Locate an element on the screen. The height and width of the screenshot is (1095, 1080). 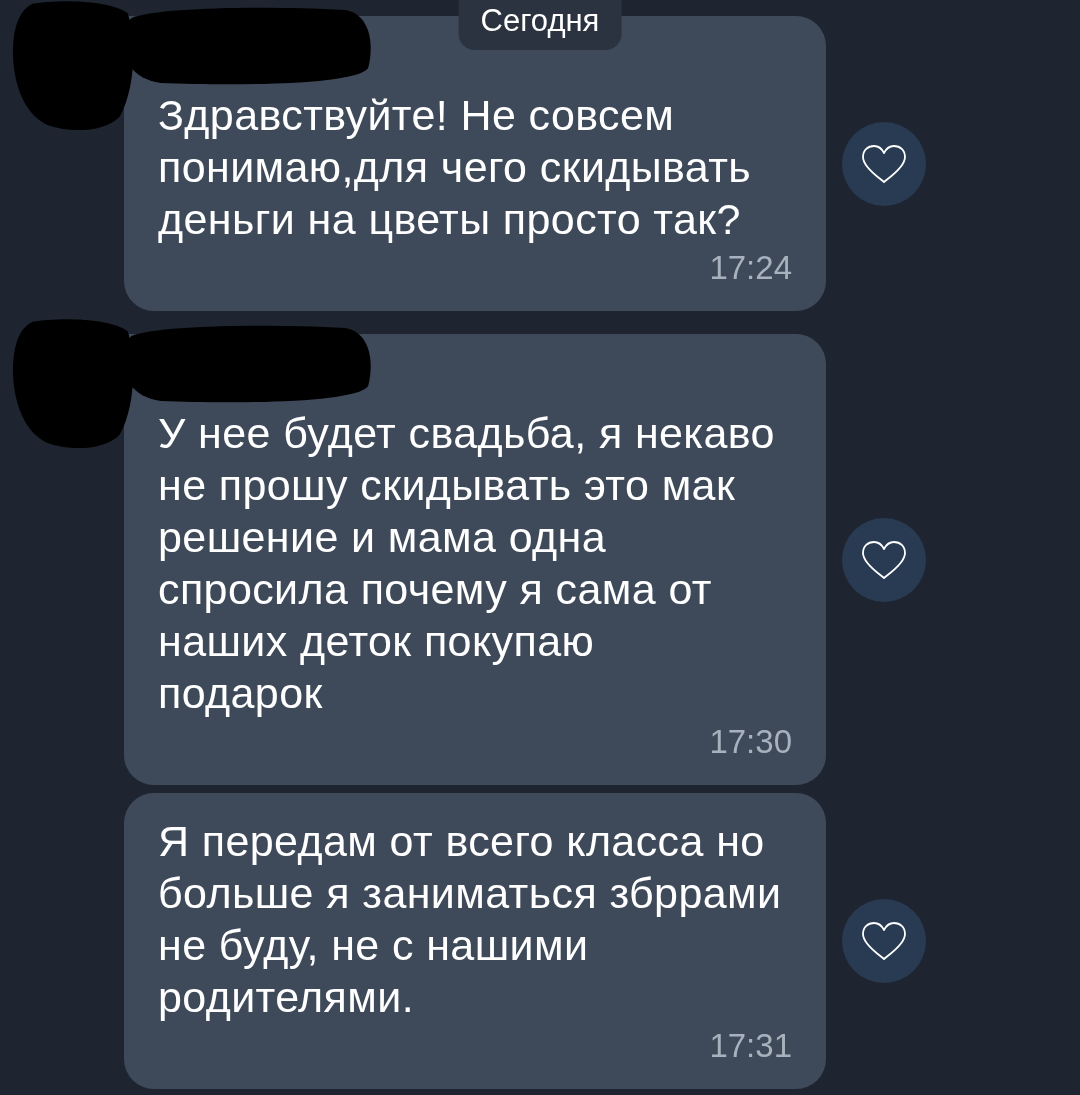
message-text: Я передам от всего класса но больше я заниматься збррами не буду, не с нашими родителями. is located at coordinates (470, 919).